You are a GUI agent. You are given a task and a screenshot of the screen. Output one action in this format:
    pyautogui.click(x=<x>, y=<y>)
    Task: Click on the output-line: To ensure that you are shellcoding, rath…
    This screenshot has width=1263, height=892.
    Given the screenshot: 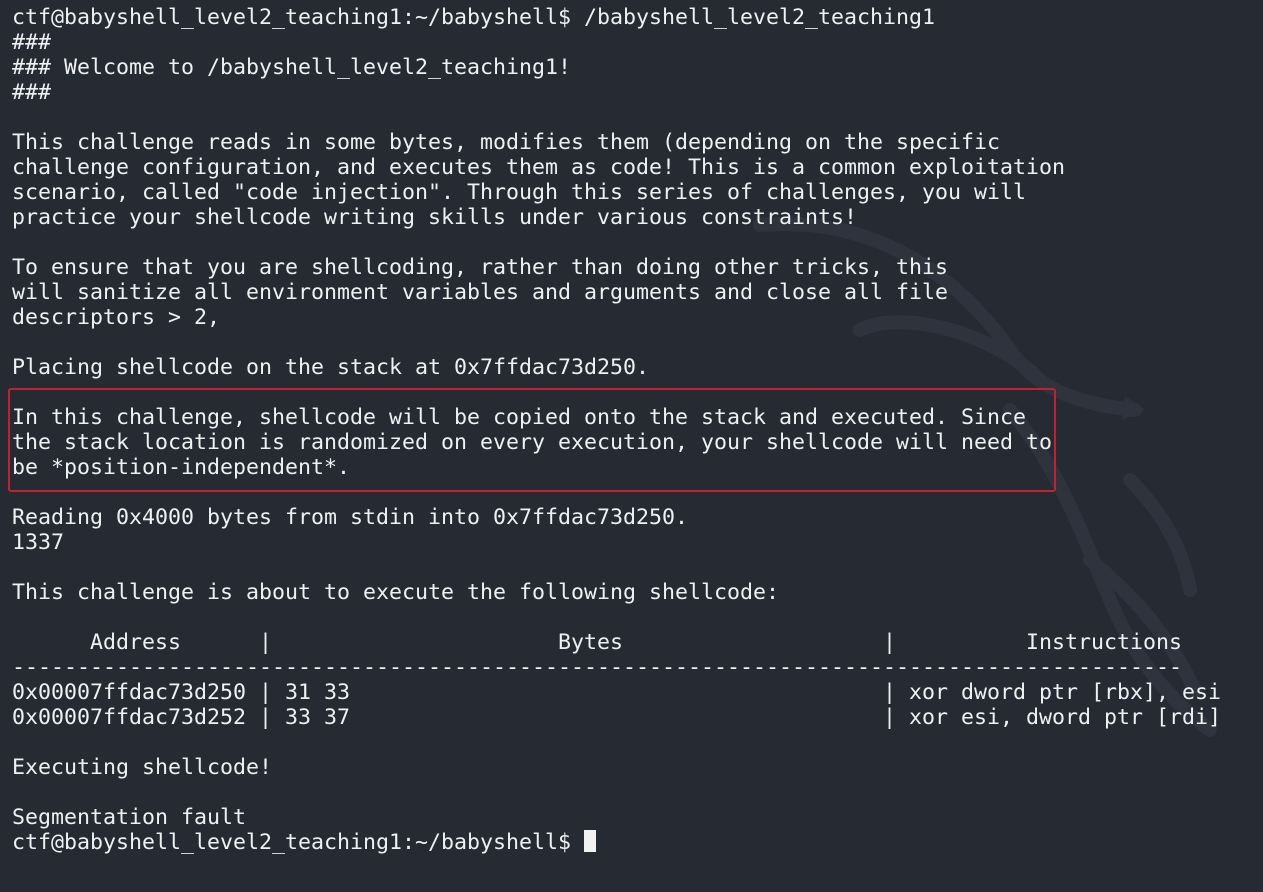 What is the action you would take?
    pyautogui.click(x=480, y=267)
    